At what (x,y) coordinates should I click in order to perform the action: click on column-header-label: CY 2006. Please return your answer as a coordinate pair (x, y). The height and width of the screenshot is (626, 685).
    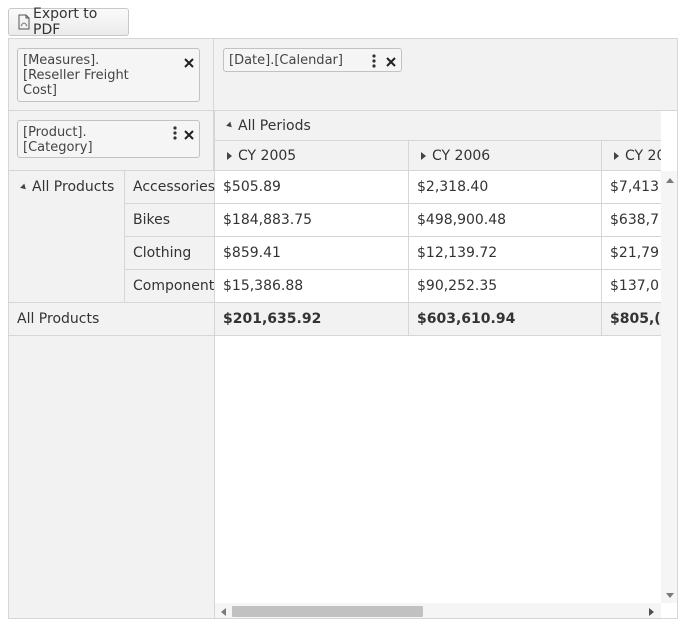
    Looking at the image, I should click on (461, 156).